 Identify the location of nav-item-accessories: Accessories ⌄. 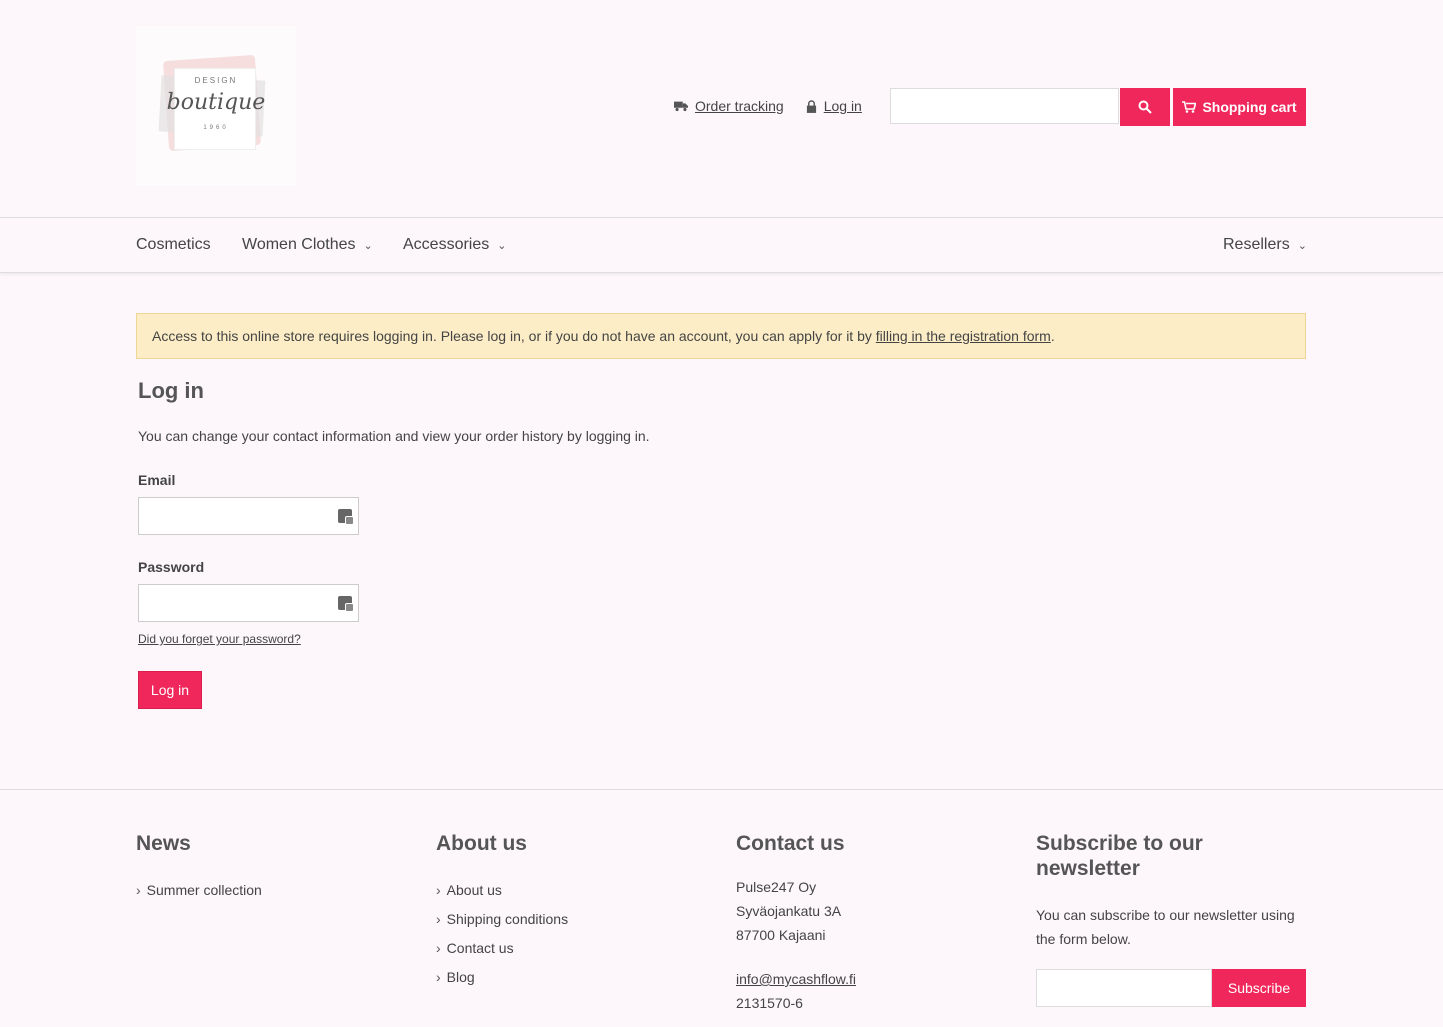
(454, 245).